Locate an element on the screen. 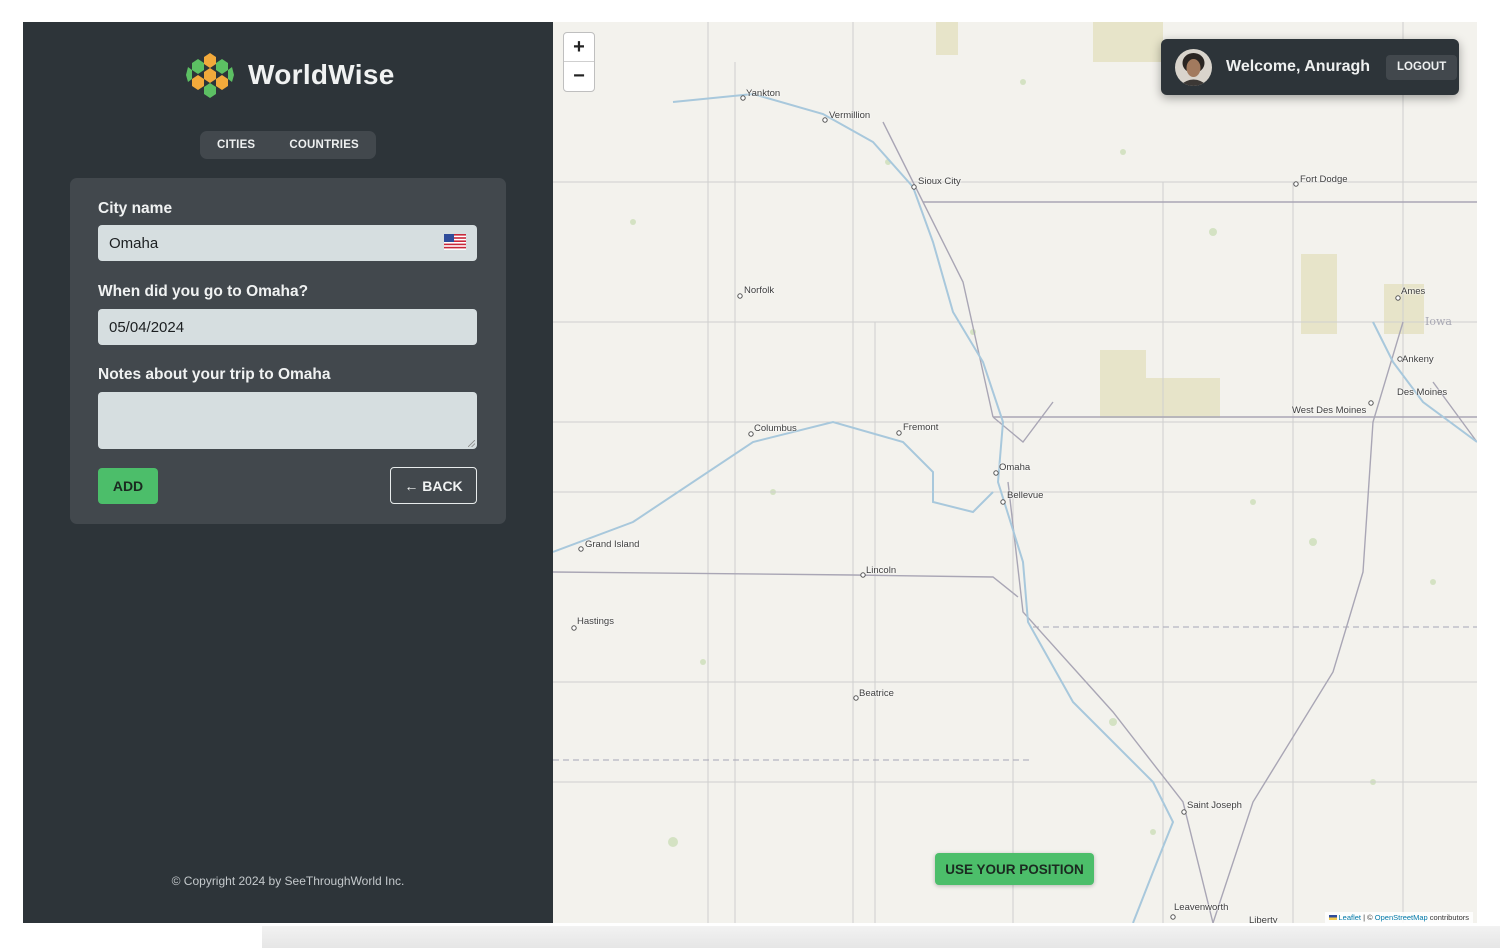 Image resolution: width=1500 pixels, height=948 pixels. place-label: Fort Dodge is located at coordinates (1324, 179).